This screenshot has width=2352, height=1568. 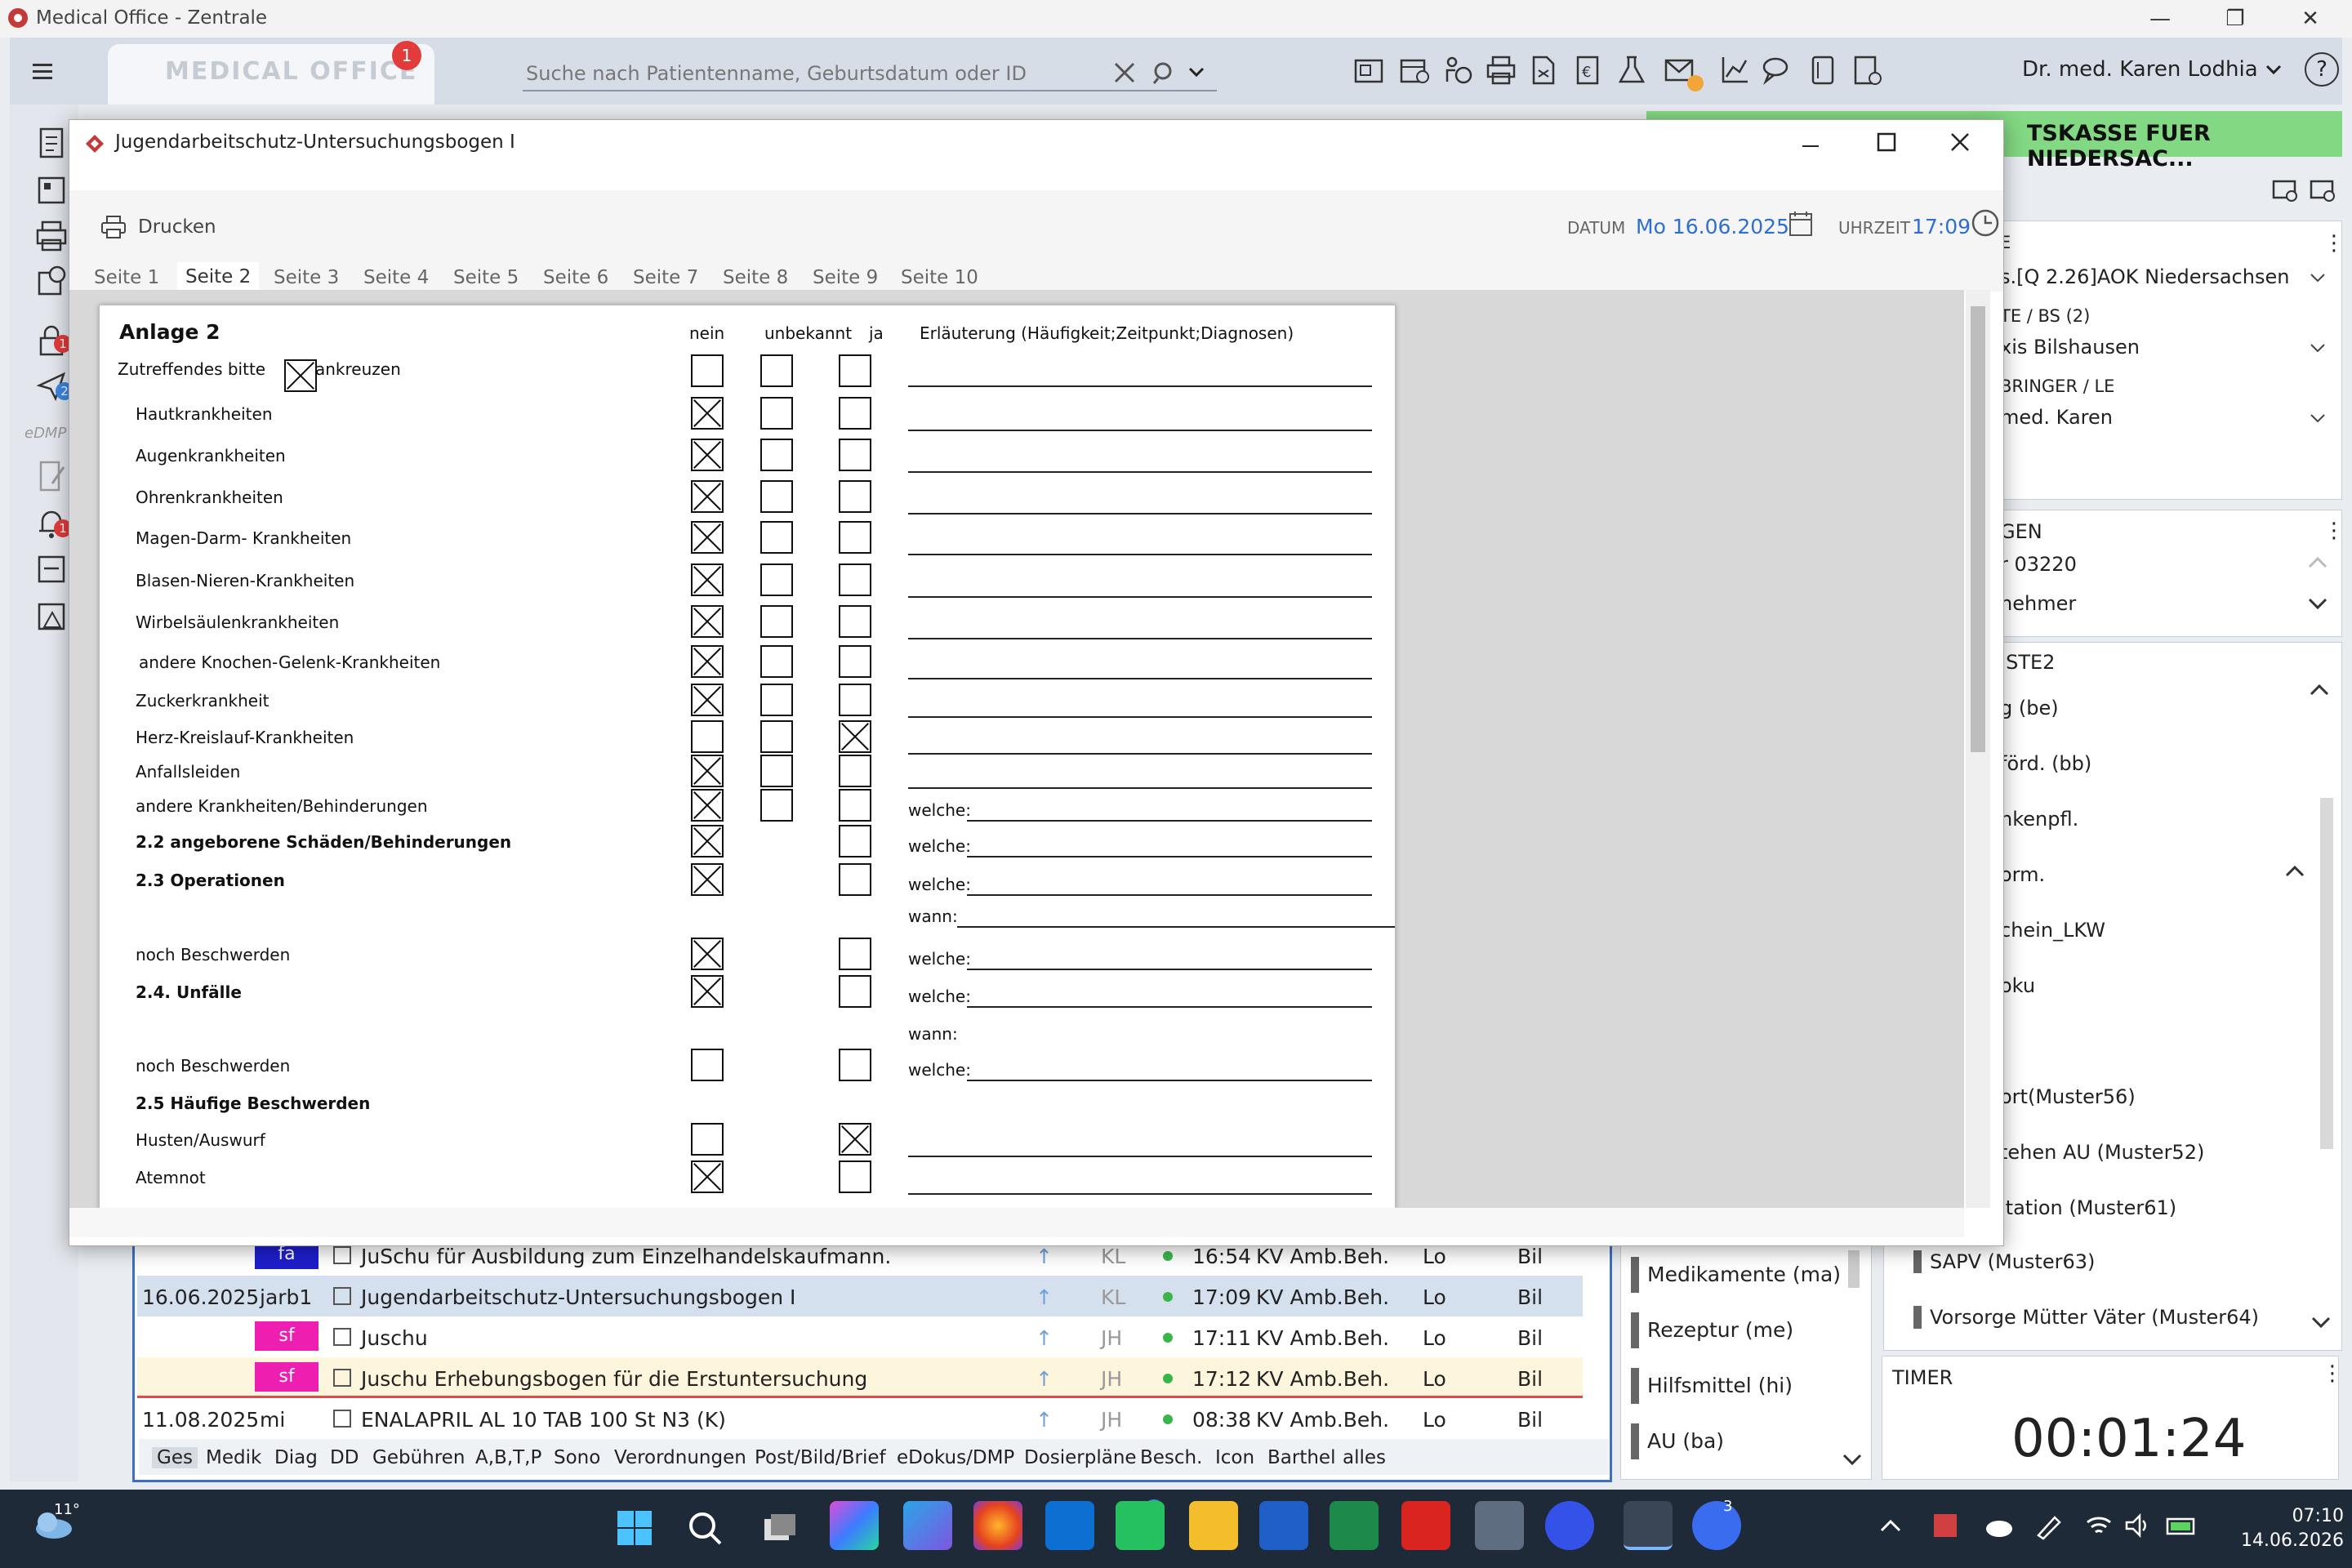 I want to click on documents-icon, so click(x=1543, y=70).